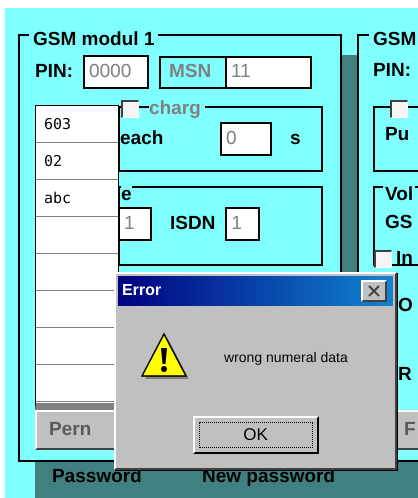 This screenshot has width=418, height=498. I want to click on close-icon, so click(374, 291).